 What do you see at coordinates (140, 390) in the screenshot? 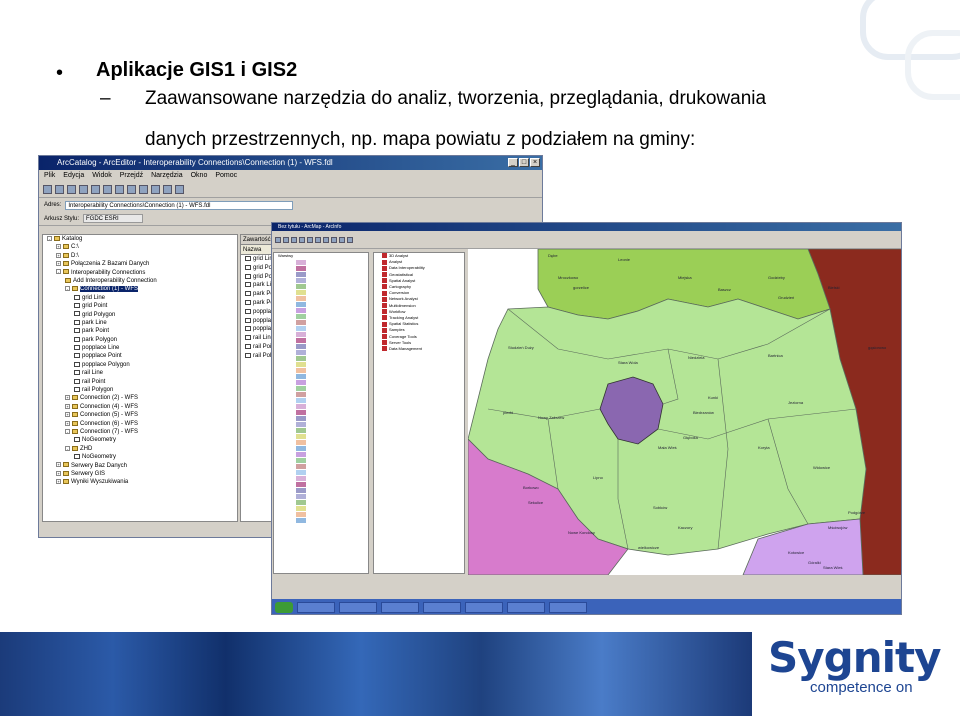
I see `tree-node: rail Polygon` at bounding box center [140, 390].